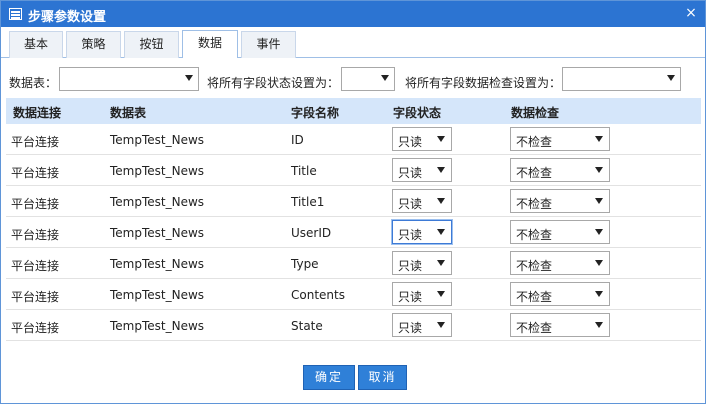  Describe the element at coordinates (353, 170) in the screenshot. I see `table-row: 平台连接 TempTest_News Title 只读 不检查` at that location.